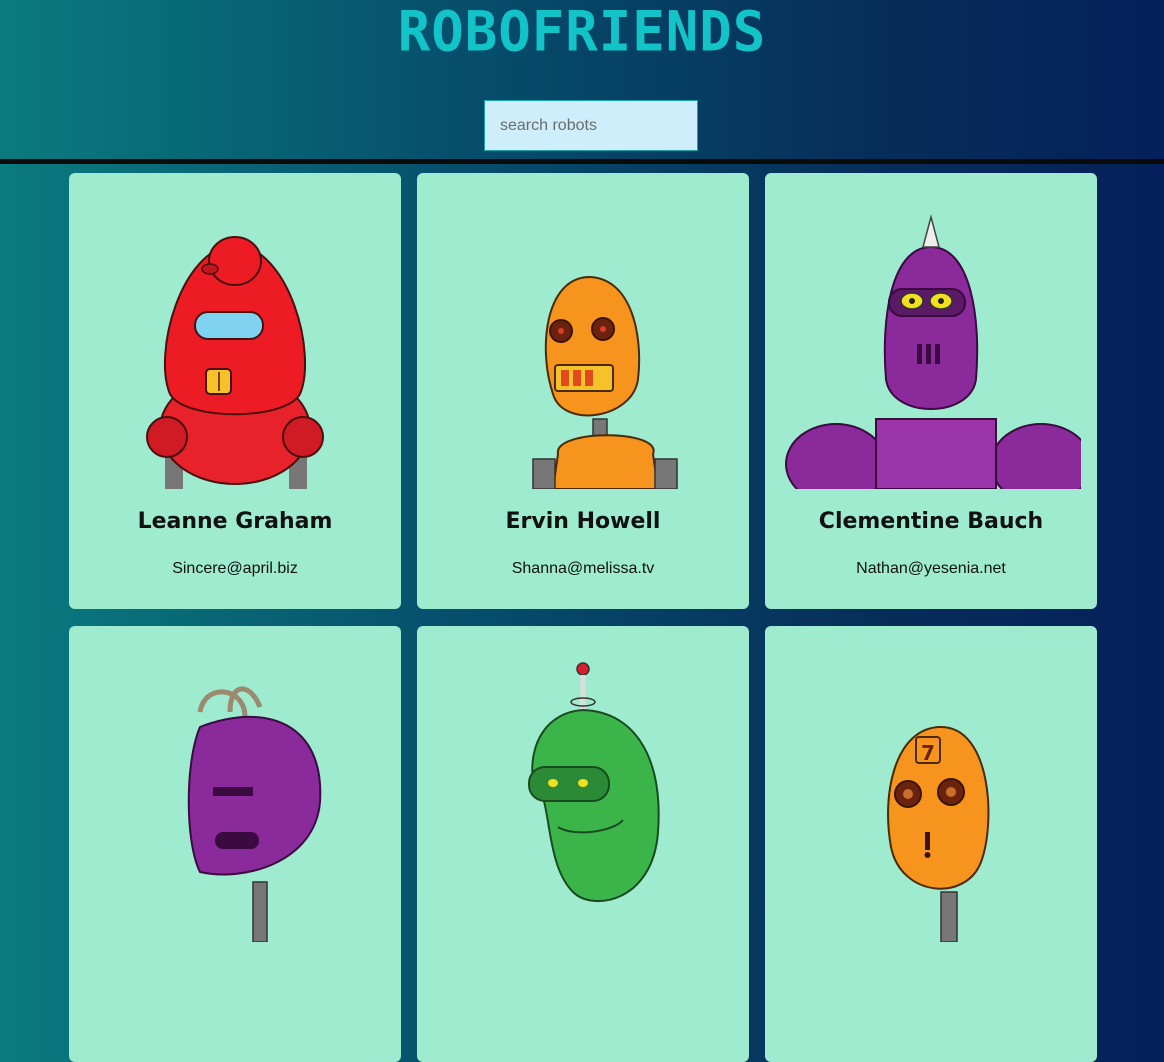 The height and width of the screenshot is (1062, 1164). I want to click on red-robot-avatar, so click(235, 339).